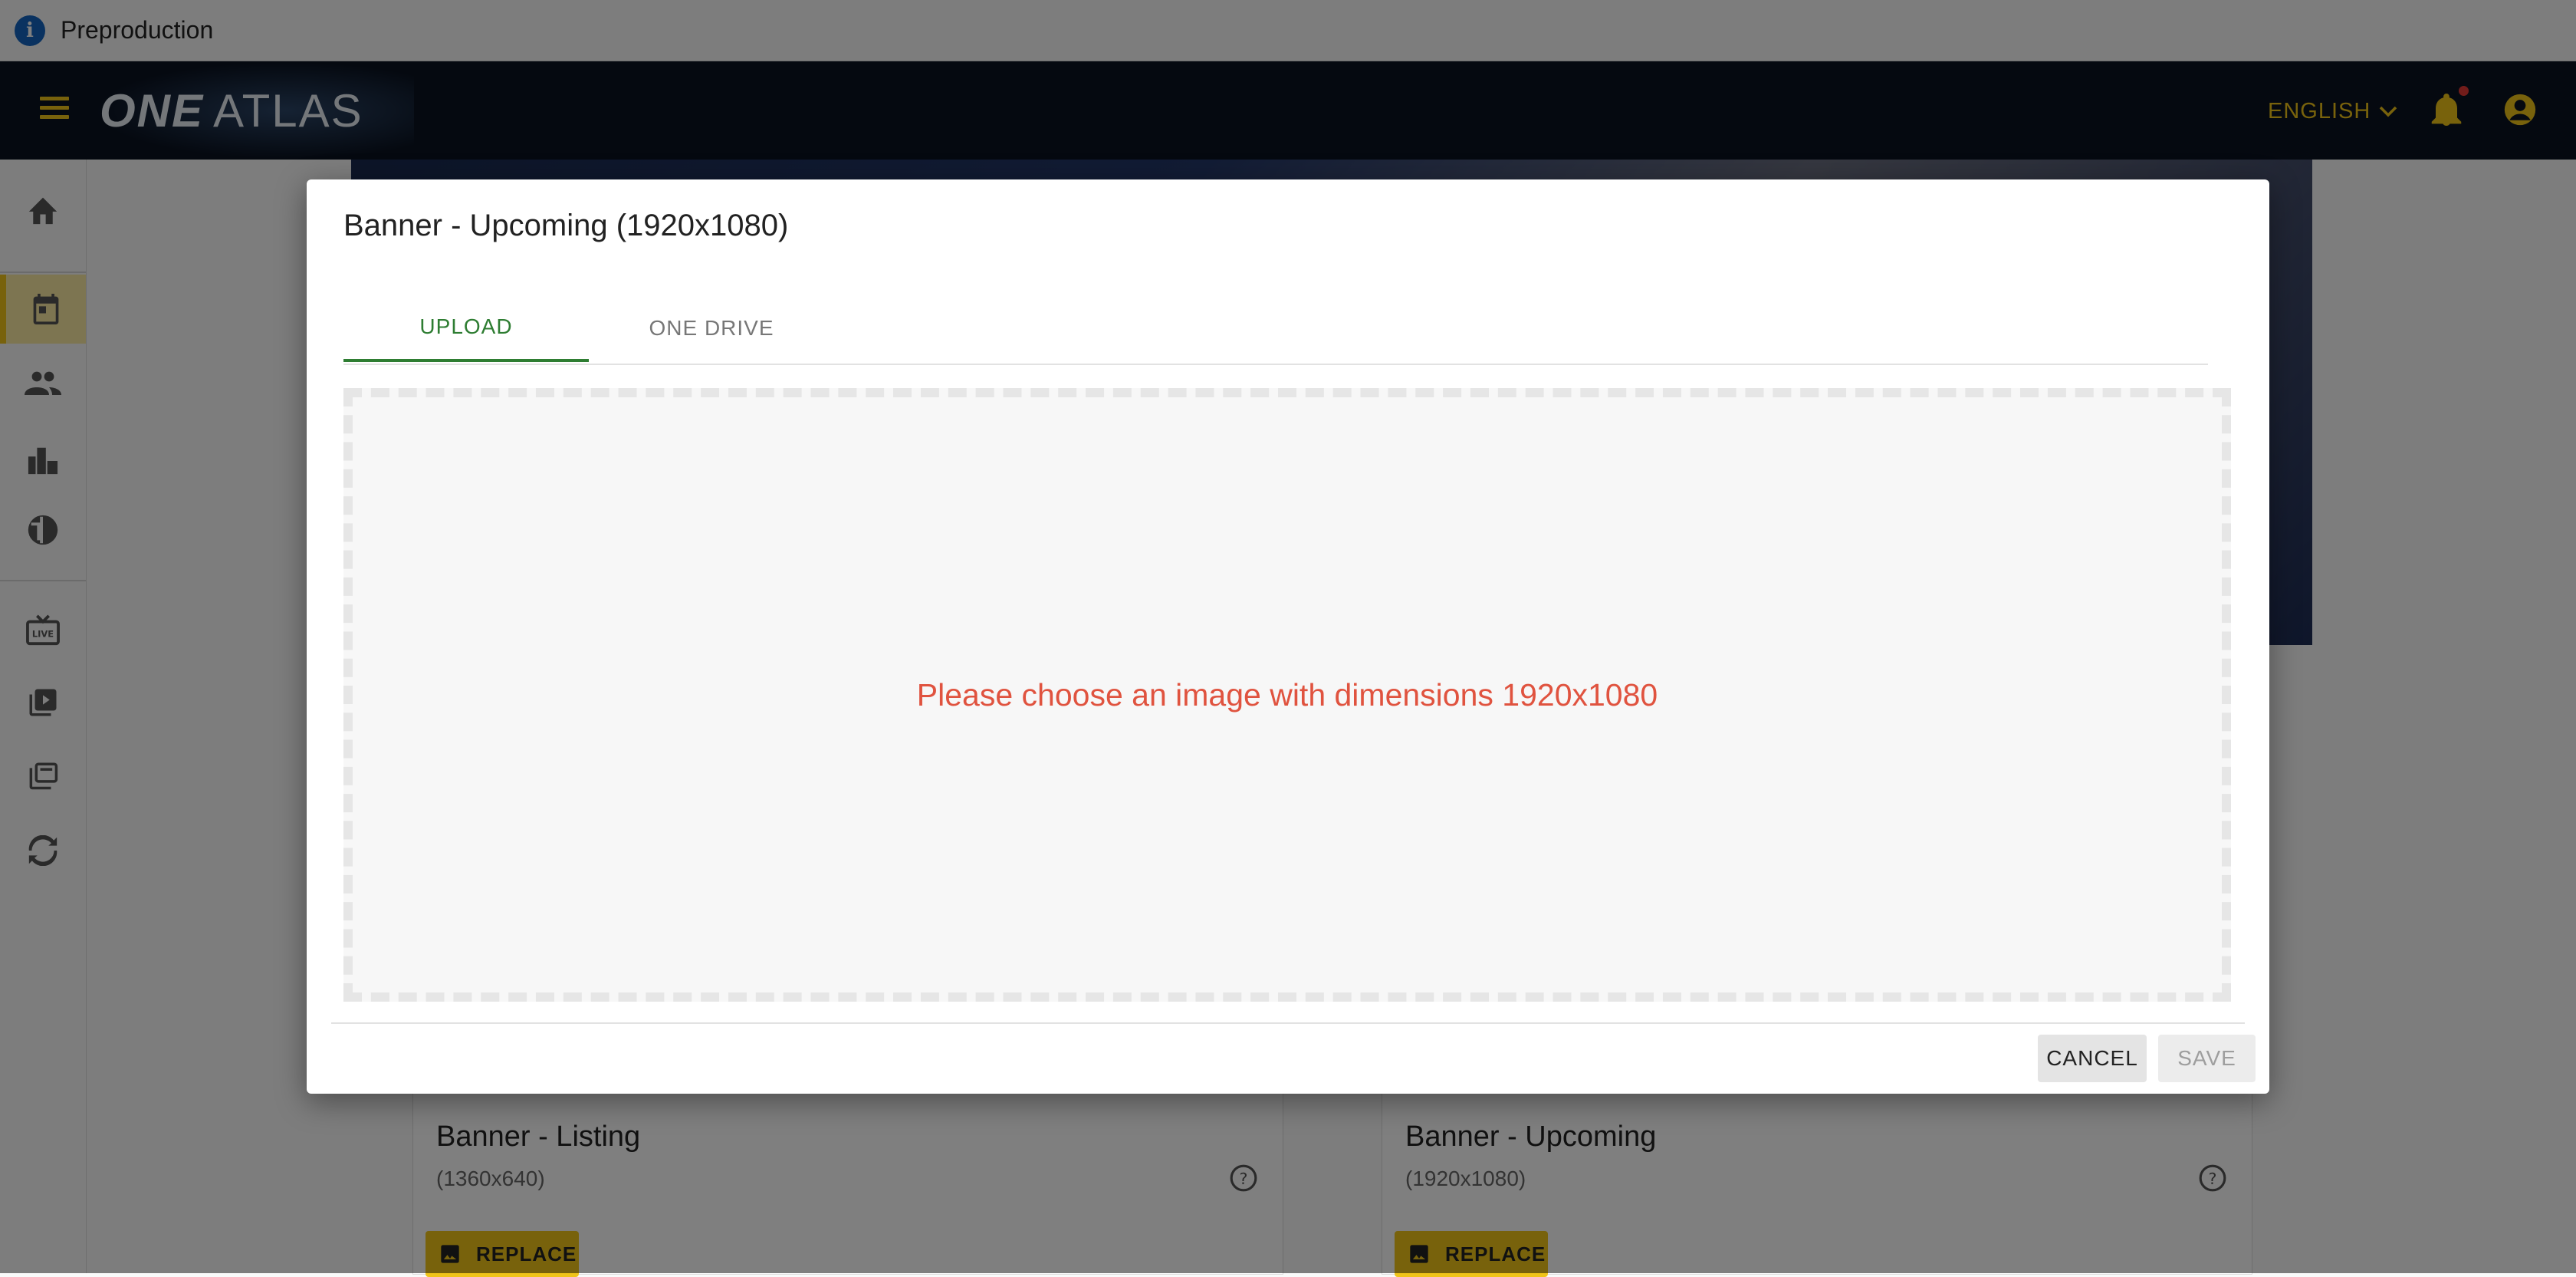 The image size is (2576, 1277). I want to click on dialog-divider, so click(1288, 1023).